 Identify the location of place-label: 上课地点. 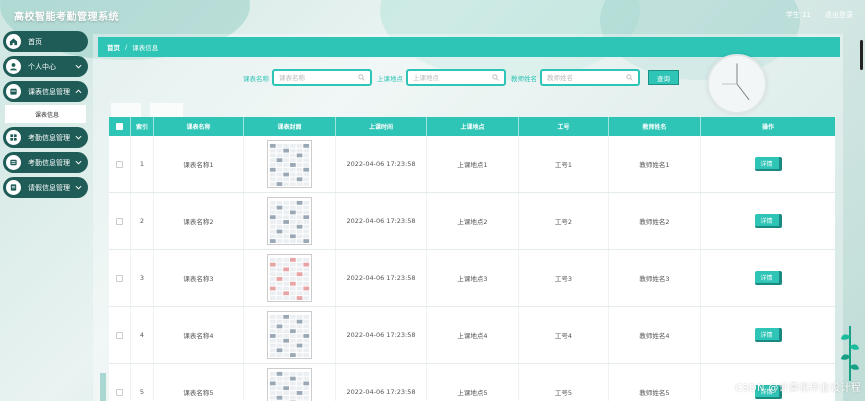
(390, 78).